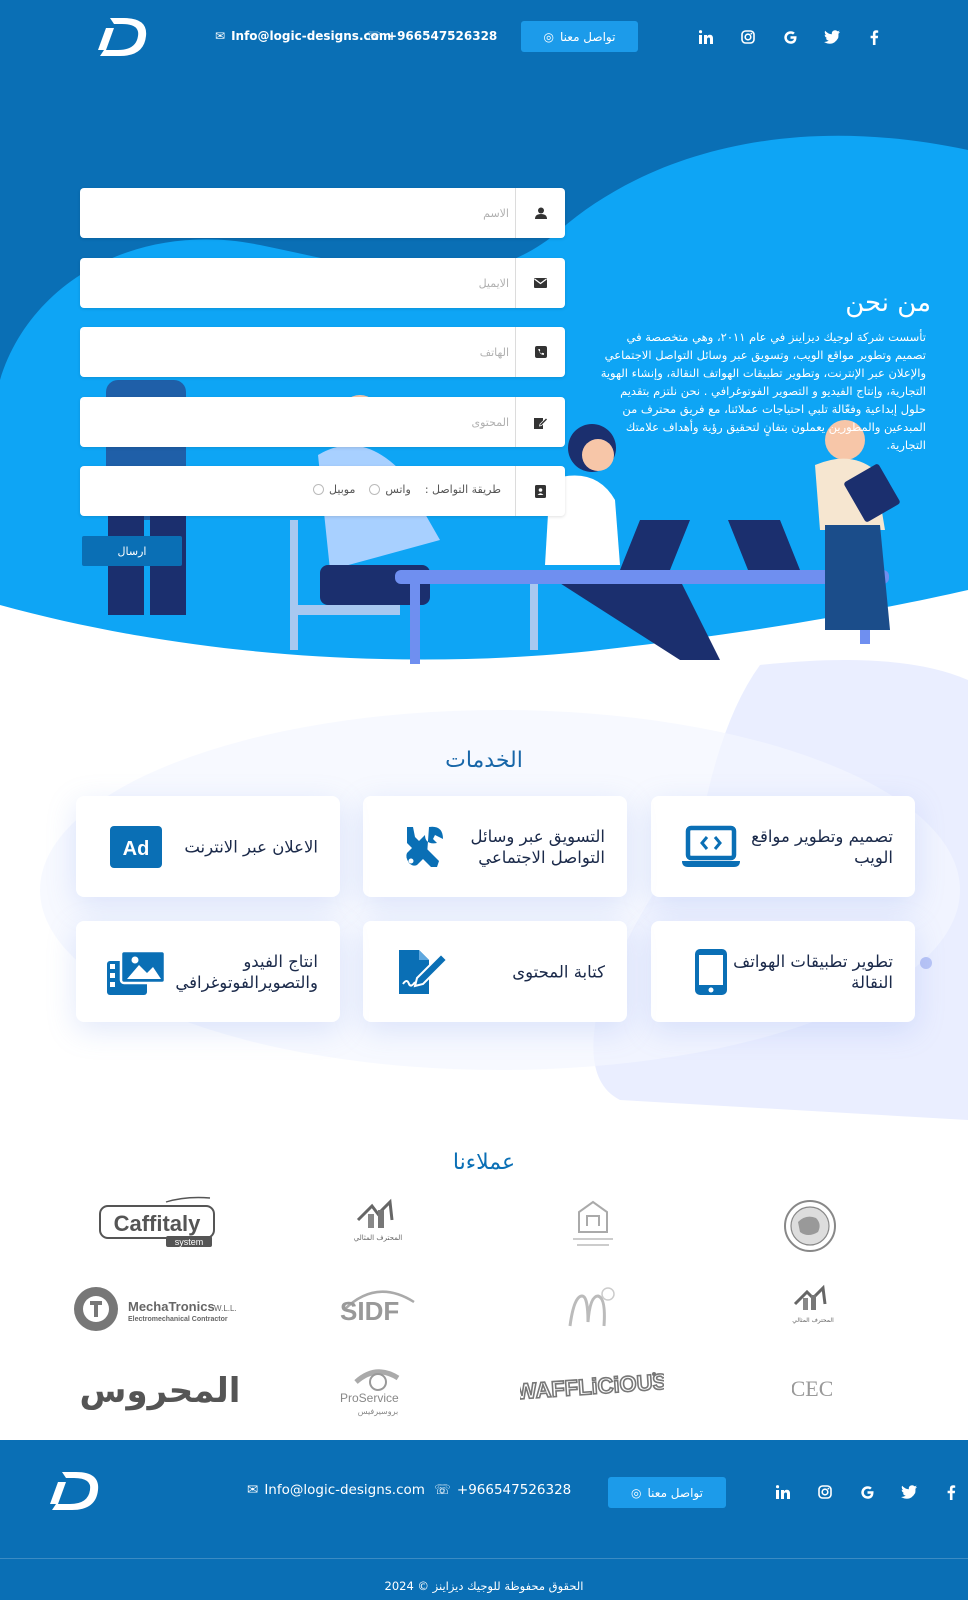  I want to click on service-card-ads: الاعلان عبر الانترنت Ad, so click(208, 846).